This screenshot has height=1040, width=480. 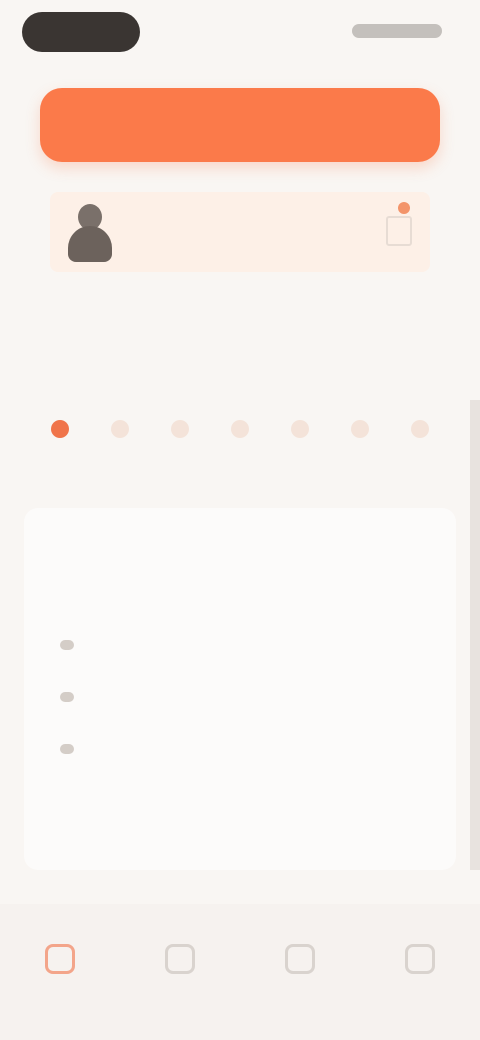 I want to click on nav-item-home, so click(x=60, y=972).